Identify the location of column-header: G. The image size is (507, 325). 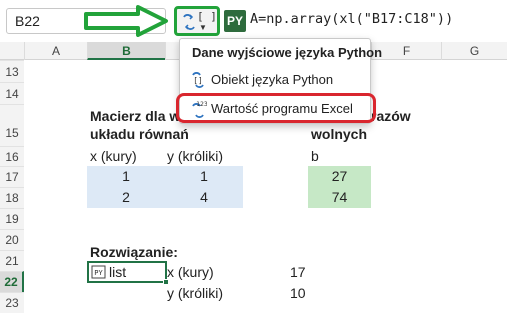
(474, 51).